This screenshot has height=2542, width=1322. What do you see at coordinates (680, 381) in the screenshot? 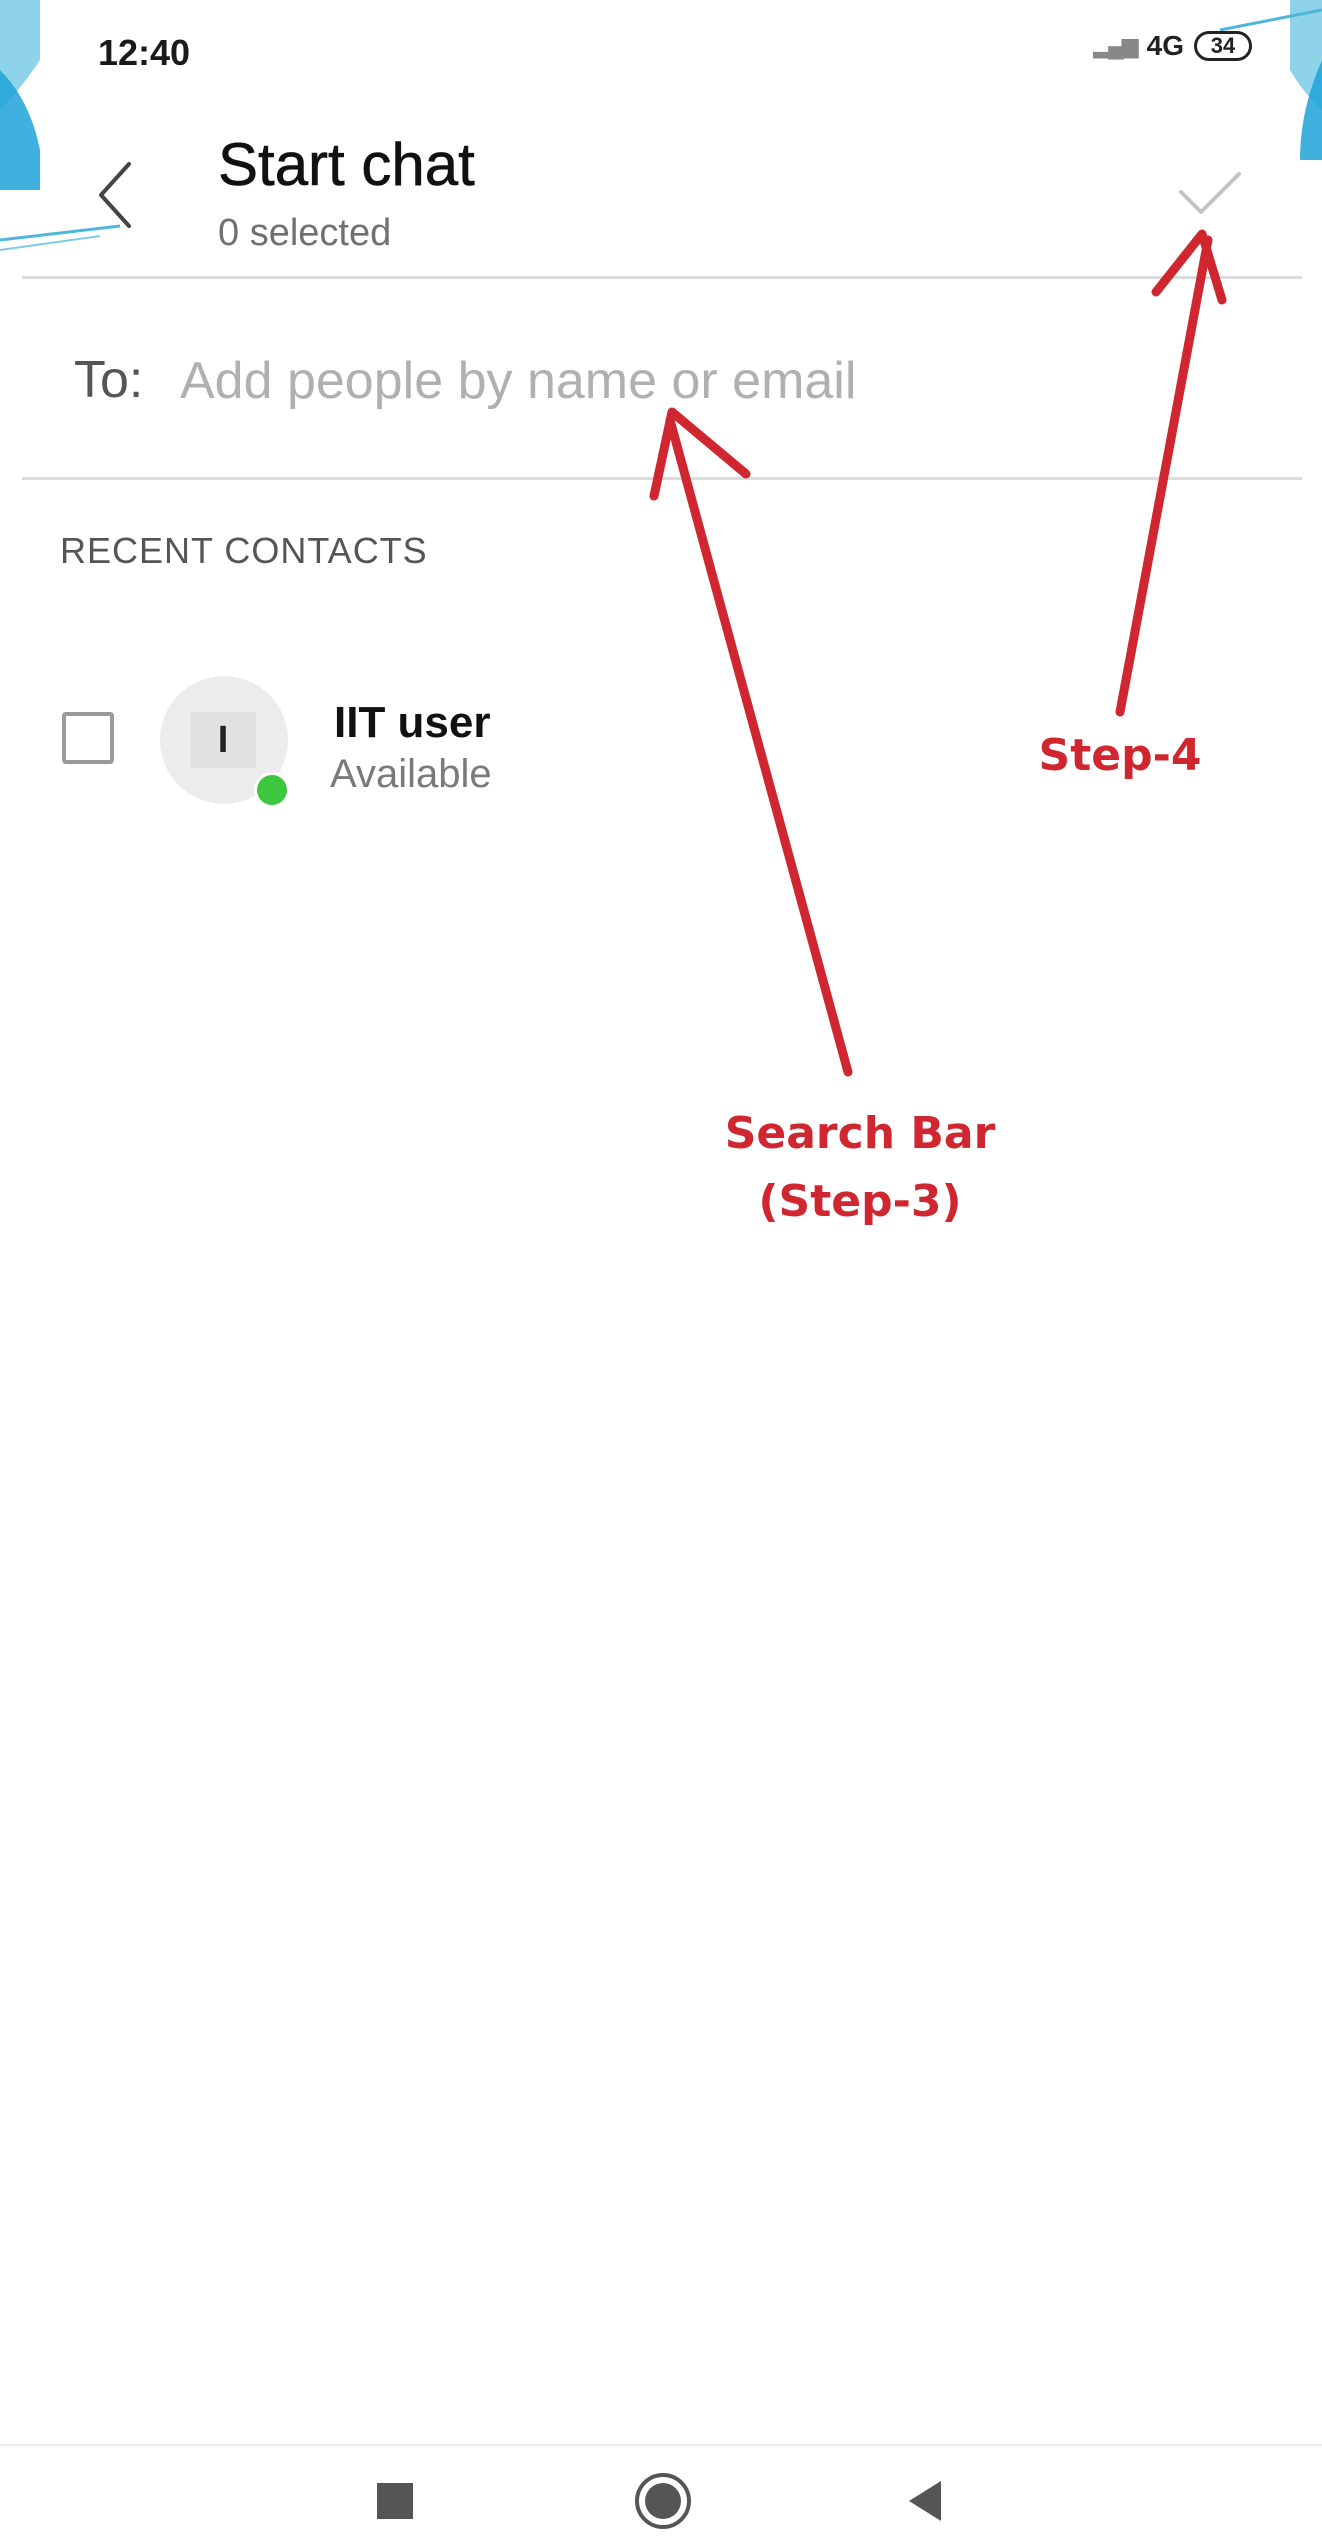
I see `recipient-search-input` at bounding box center [680, 381].